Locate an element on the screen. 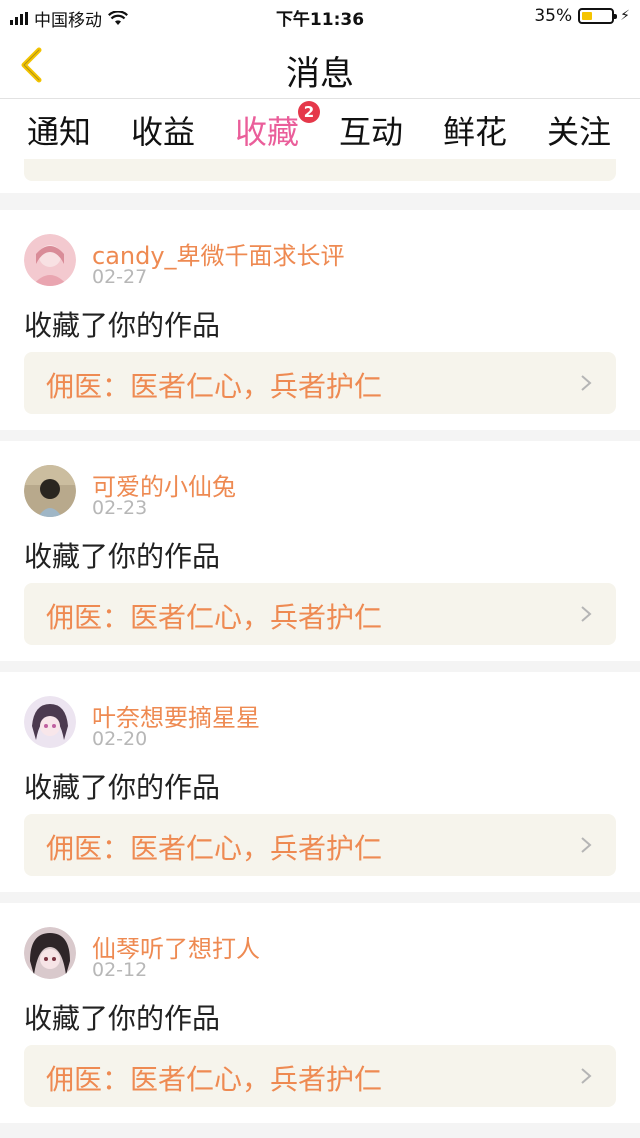 The width and height of the screenshot is (640, 1138). message-date: 02-27 is located at coordinates (120, 277).